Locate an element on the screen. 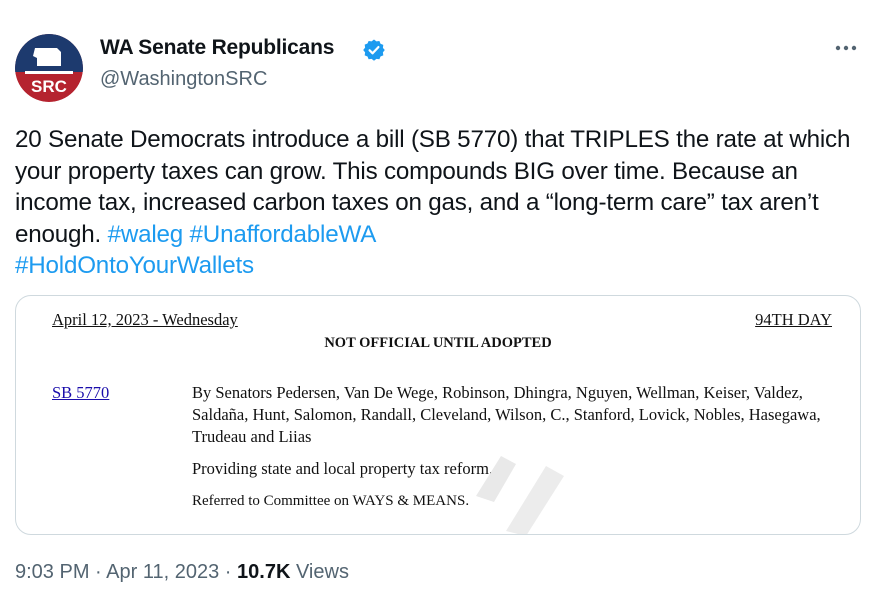 The image size is (876, 606). document-referral: Referred to Committee on WAYS & MEANS. is located at coordinates (331, 501).